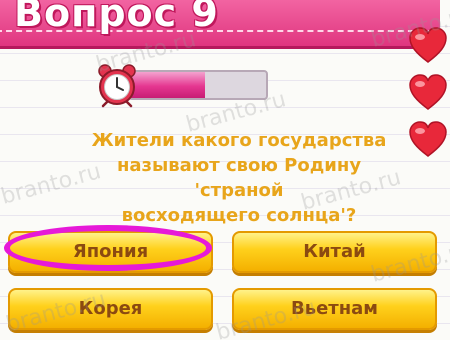 This screenshot has width=450, height=340. What do you see at coordinates (110, 252) in the screenshot?
I see `answer-button: Япония` at bounding box center [110, 252].